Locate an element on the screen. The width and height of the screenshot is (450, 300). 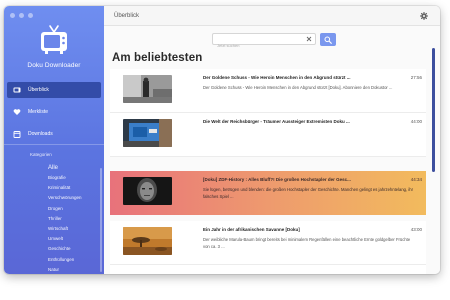
category-item: Natur is located at coordinates (74, 269).